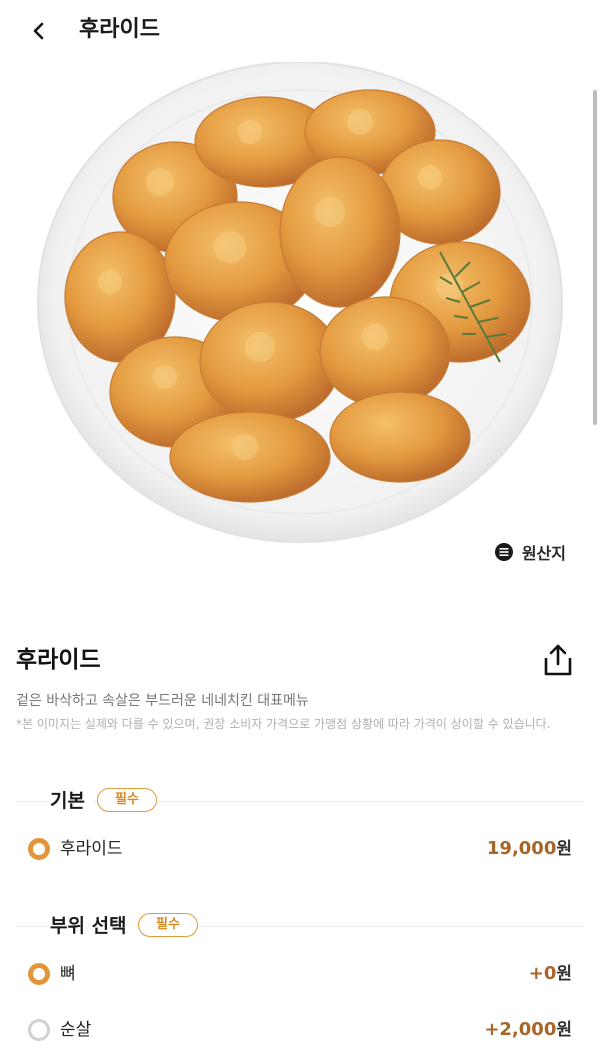  I want to click on option-label: 순살, so click(76, 1030).